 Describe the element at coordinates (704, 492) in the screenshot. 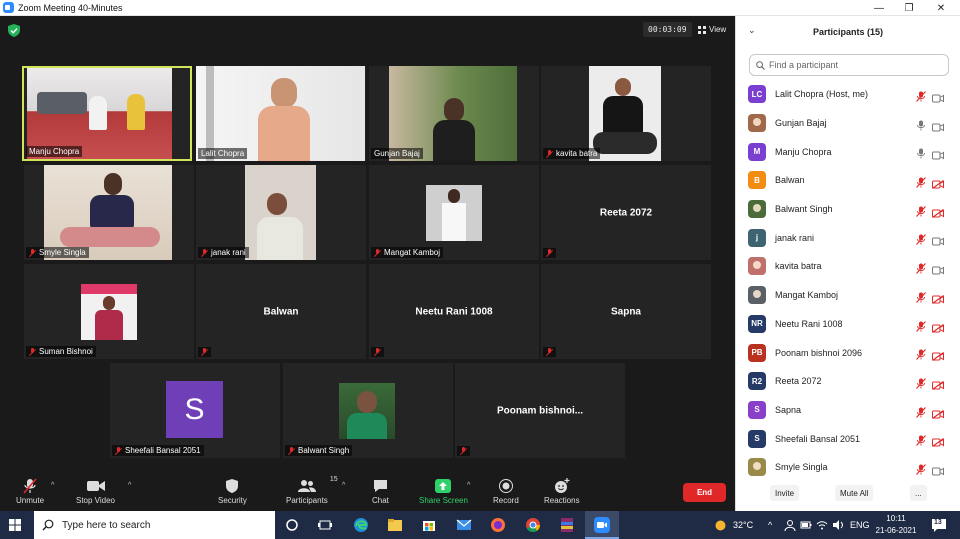

I see `end-meeting-button: End` at that location.